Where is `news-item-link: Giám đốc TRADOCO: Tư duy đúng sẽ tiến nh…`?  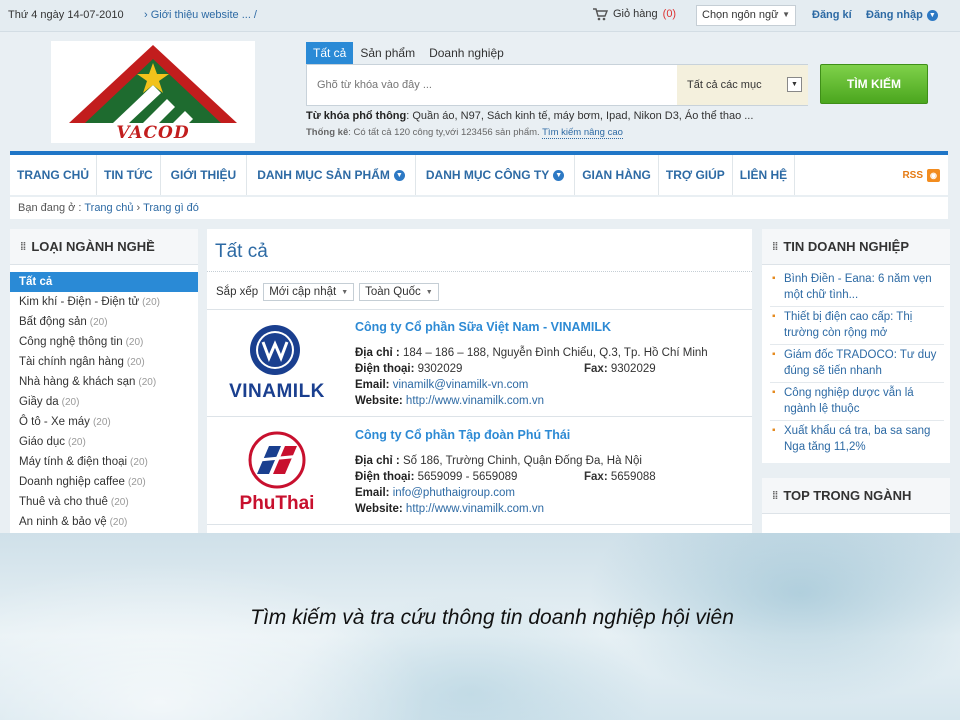 news-item-link: Giám đốc TRADOCO: Tư duy đúng sẽ tiến nh… is located at coordinates (857, 364).